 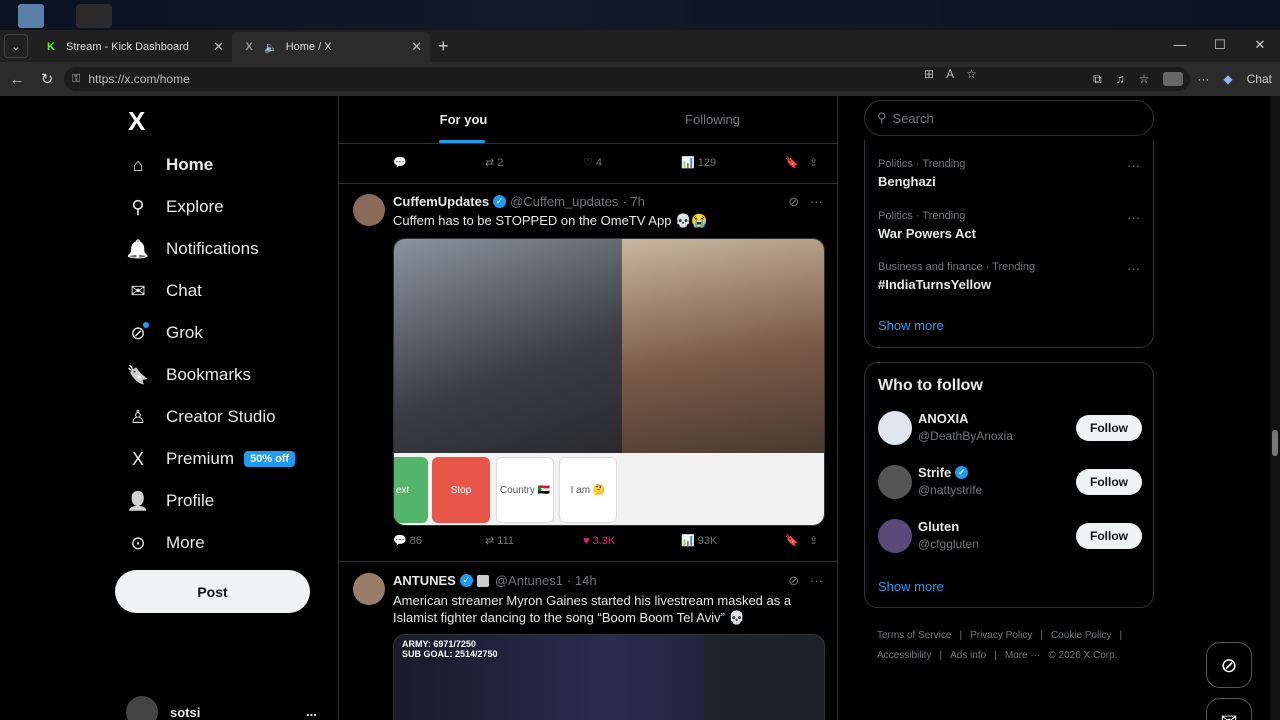 I want to click on x-logo-icon: X, so click(x=136, y=121).